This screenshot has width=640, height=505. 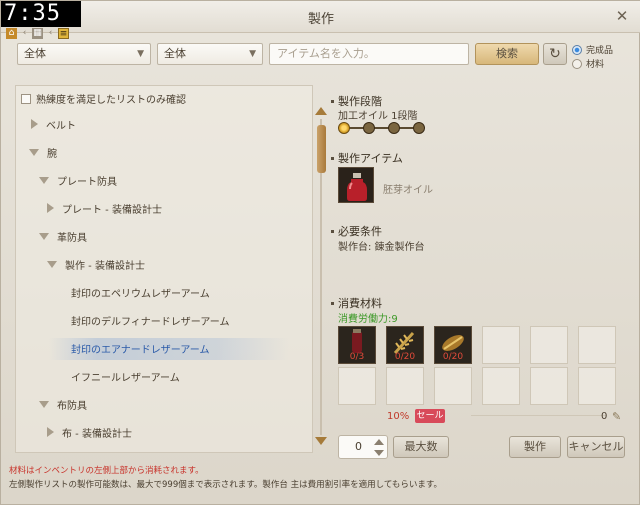 I want to click on note-line-1: 材料はインベントリの左側上部から消耗されます。, so click(x=106, y=471).